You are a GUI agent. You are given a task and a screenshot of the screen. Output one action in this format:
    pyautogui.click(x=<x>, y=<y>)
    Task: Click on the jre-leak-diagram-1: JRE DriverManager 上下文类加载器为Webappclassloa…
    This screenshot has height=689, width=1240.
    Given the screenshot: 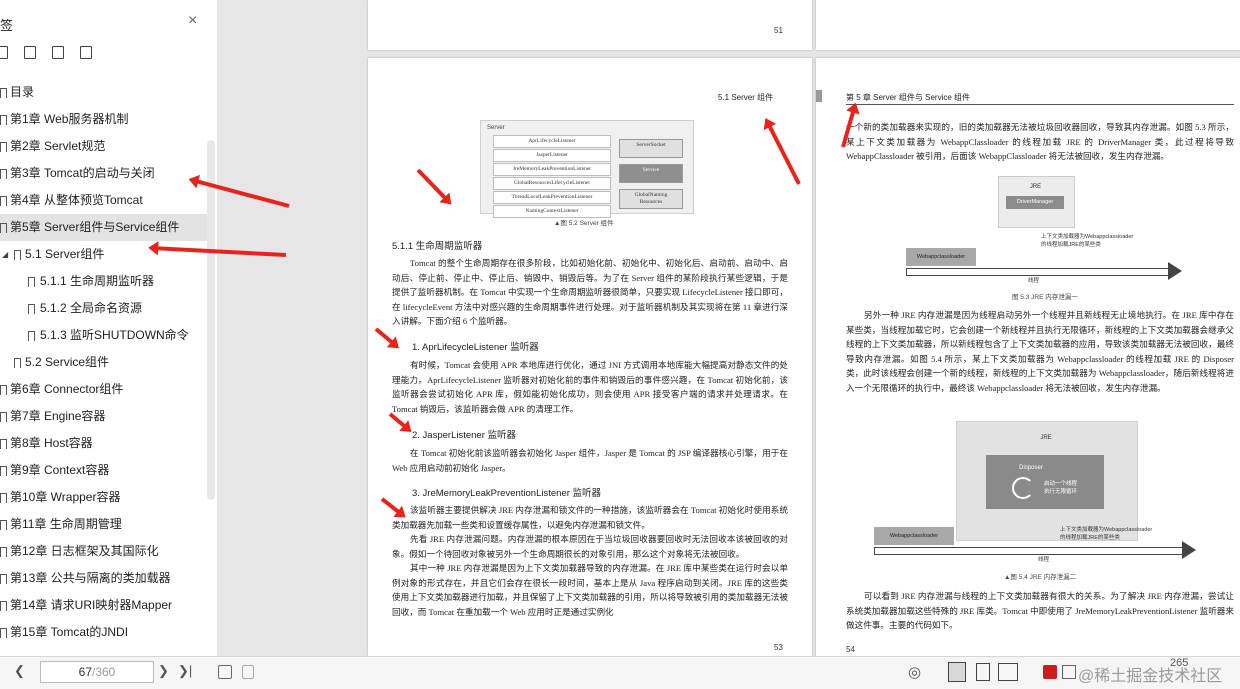 What is the action you would take?
    pyautogui.click(x=1046, y=231)
    